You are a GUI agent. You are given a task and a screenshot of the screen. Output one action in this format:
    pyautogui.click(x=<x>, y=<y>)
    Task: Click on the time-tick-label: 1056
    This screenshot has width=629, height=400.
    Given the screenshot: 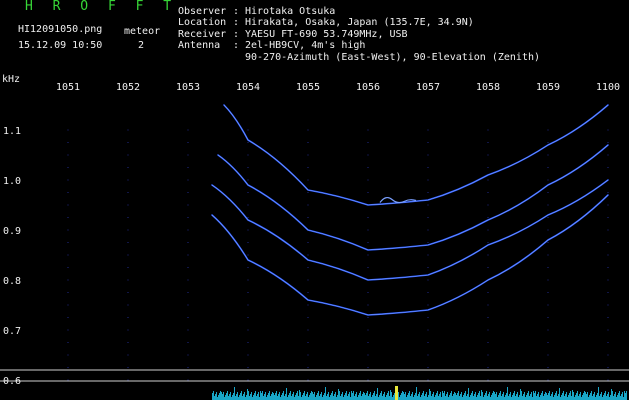 What is the action you would take?
    pyautogui.click(x=368, y=87)
    